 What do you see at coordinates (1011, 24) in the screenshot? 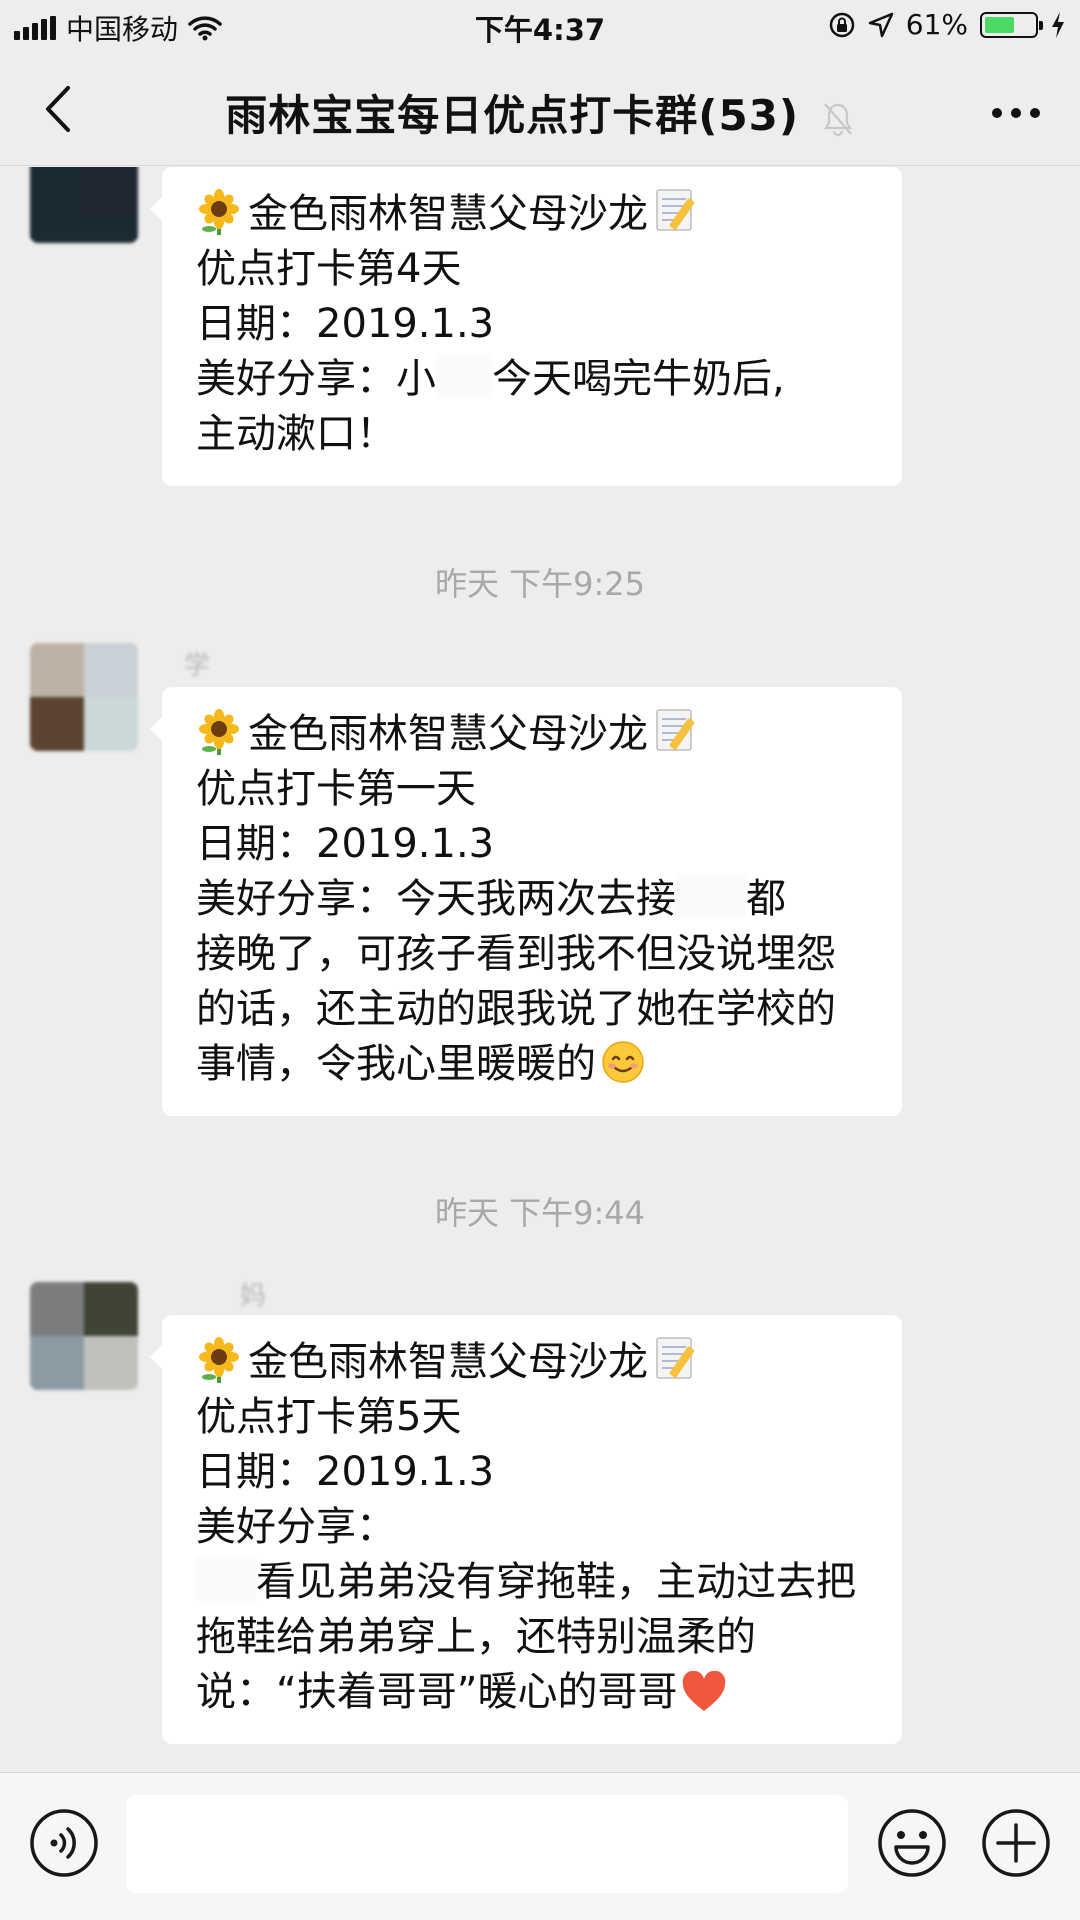
I see `battery-icon` at bounding box center [1011, 24].